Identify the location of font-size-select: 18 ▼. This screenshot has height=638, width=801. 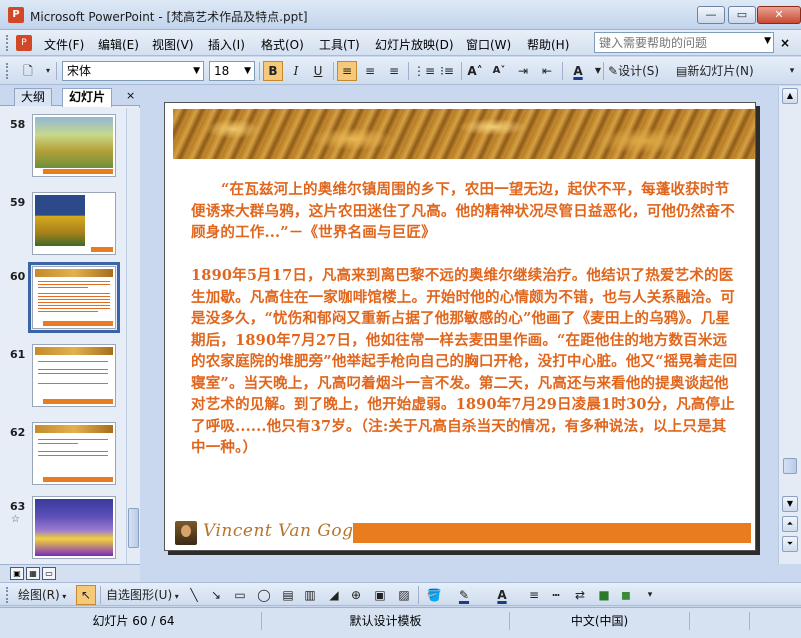
(232, 71).